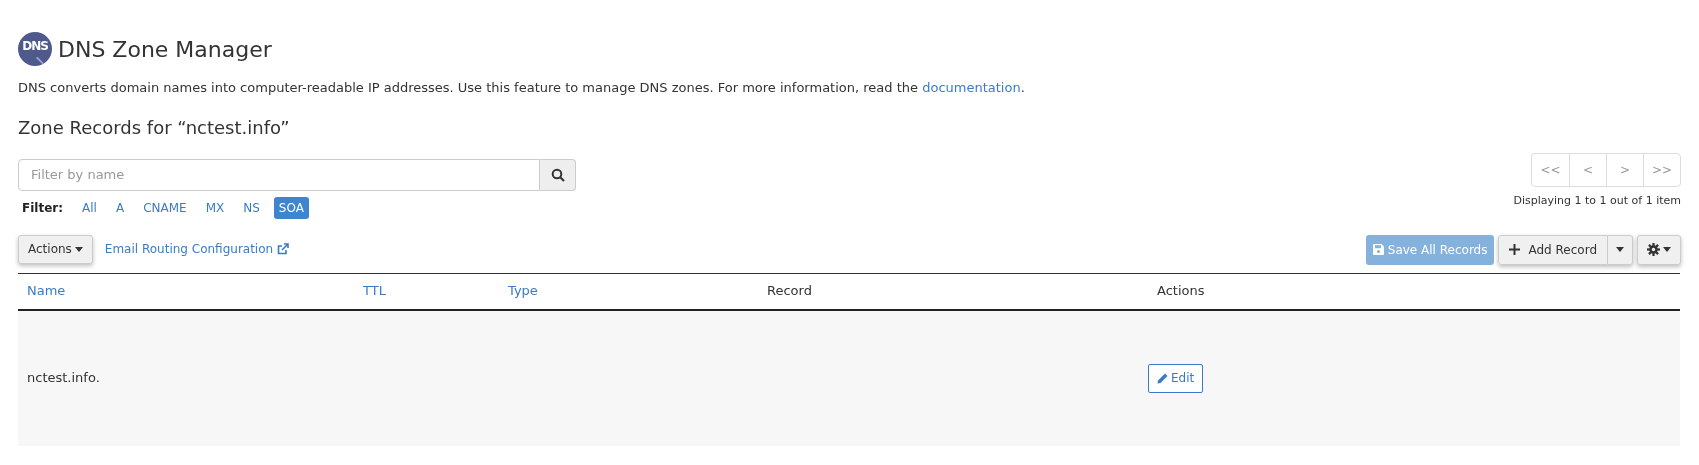 Image resolution: width=1699 pixels, height=465 pixels. Describe the element at coordinates (523, 291) in the screenshot. I see `column-header: Type` at that location.